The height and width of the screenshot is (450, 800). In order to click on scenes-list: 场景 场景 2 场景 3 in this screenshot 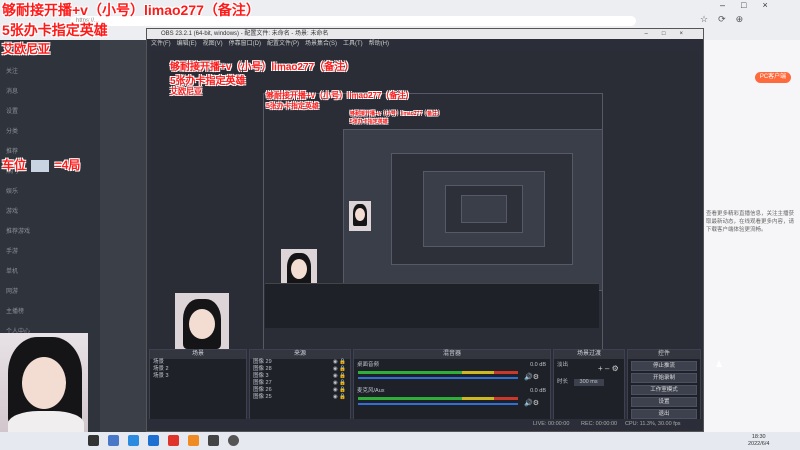, I will do `click(198, 369)`.